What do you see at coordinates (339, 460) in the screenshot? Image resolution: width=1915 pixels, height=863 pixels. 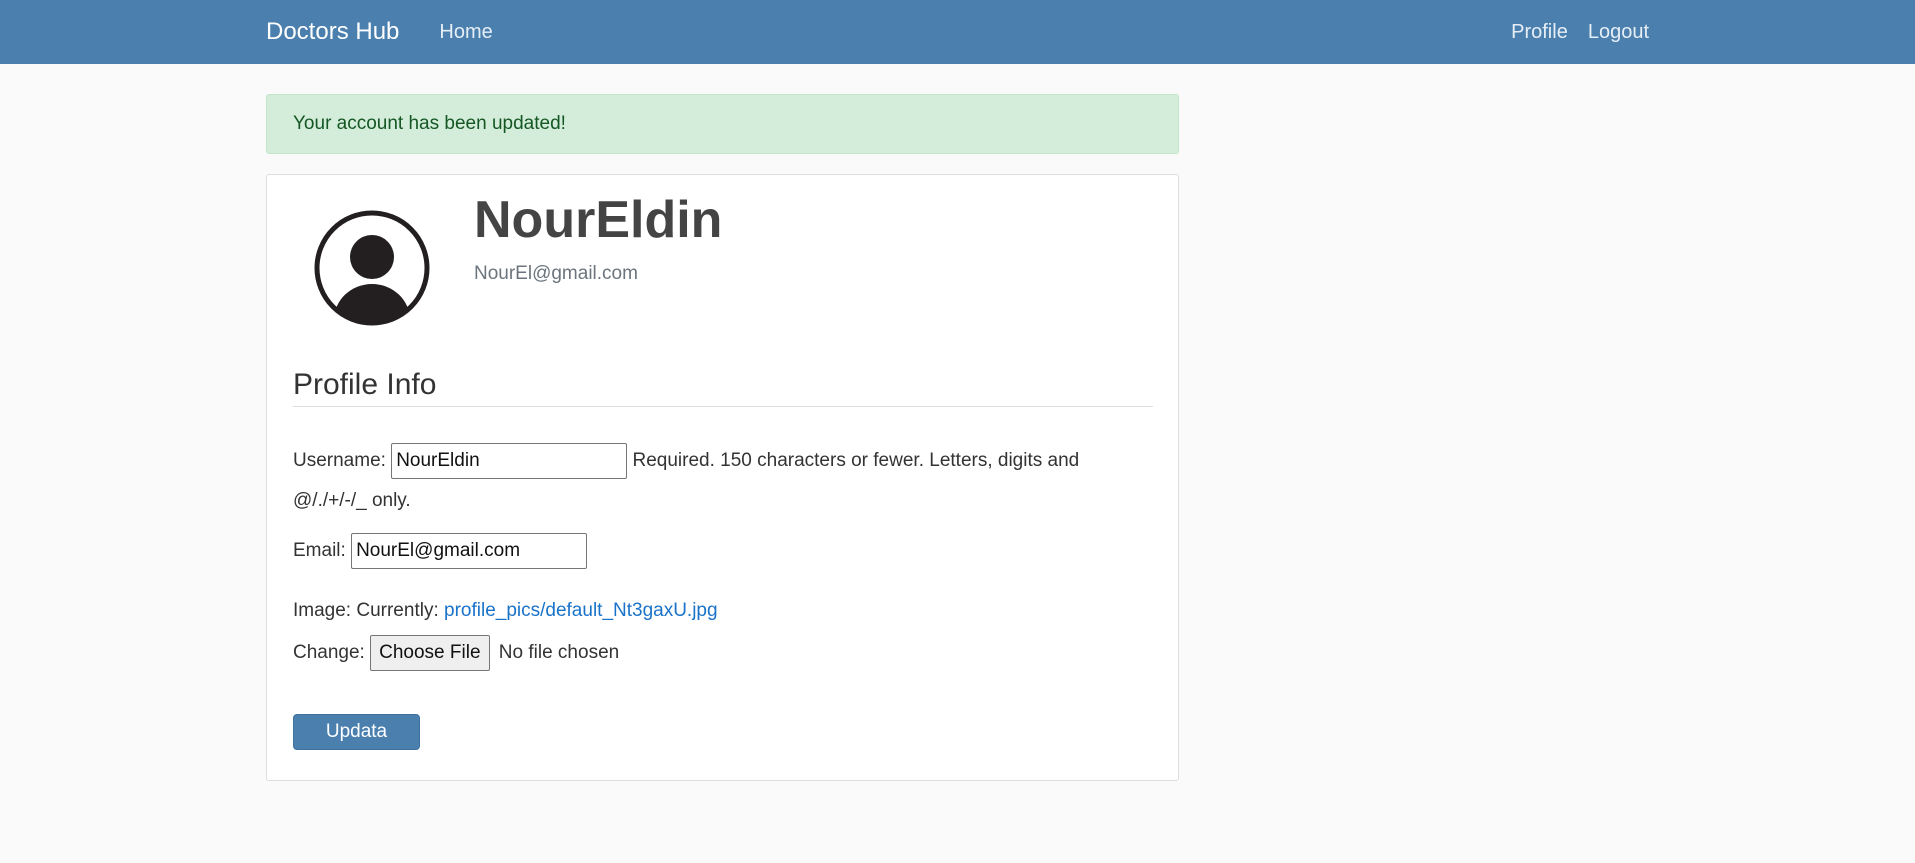 I see `username-label: Username:` at bounding box center [339, 460].